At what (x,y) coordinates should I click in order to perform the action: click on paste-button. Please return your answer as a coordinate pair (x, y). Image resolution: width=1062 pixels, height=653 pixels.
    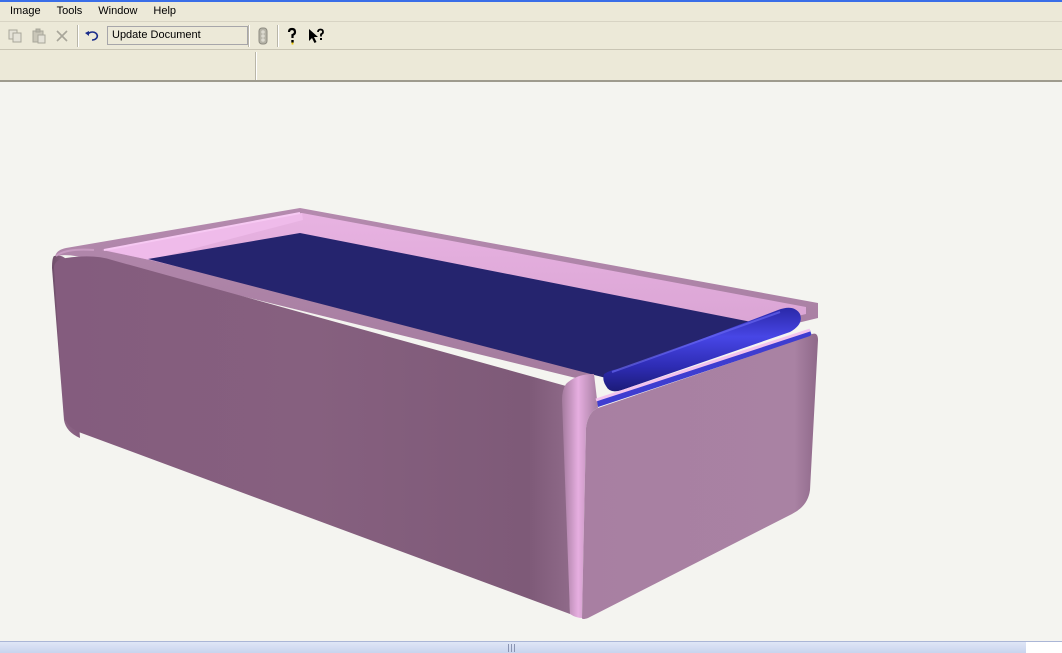
    Looking at the image, I should click on (39, 36).